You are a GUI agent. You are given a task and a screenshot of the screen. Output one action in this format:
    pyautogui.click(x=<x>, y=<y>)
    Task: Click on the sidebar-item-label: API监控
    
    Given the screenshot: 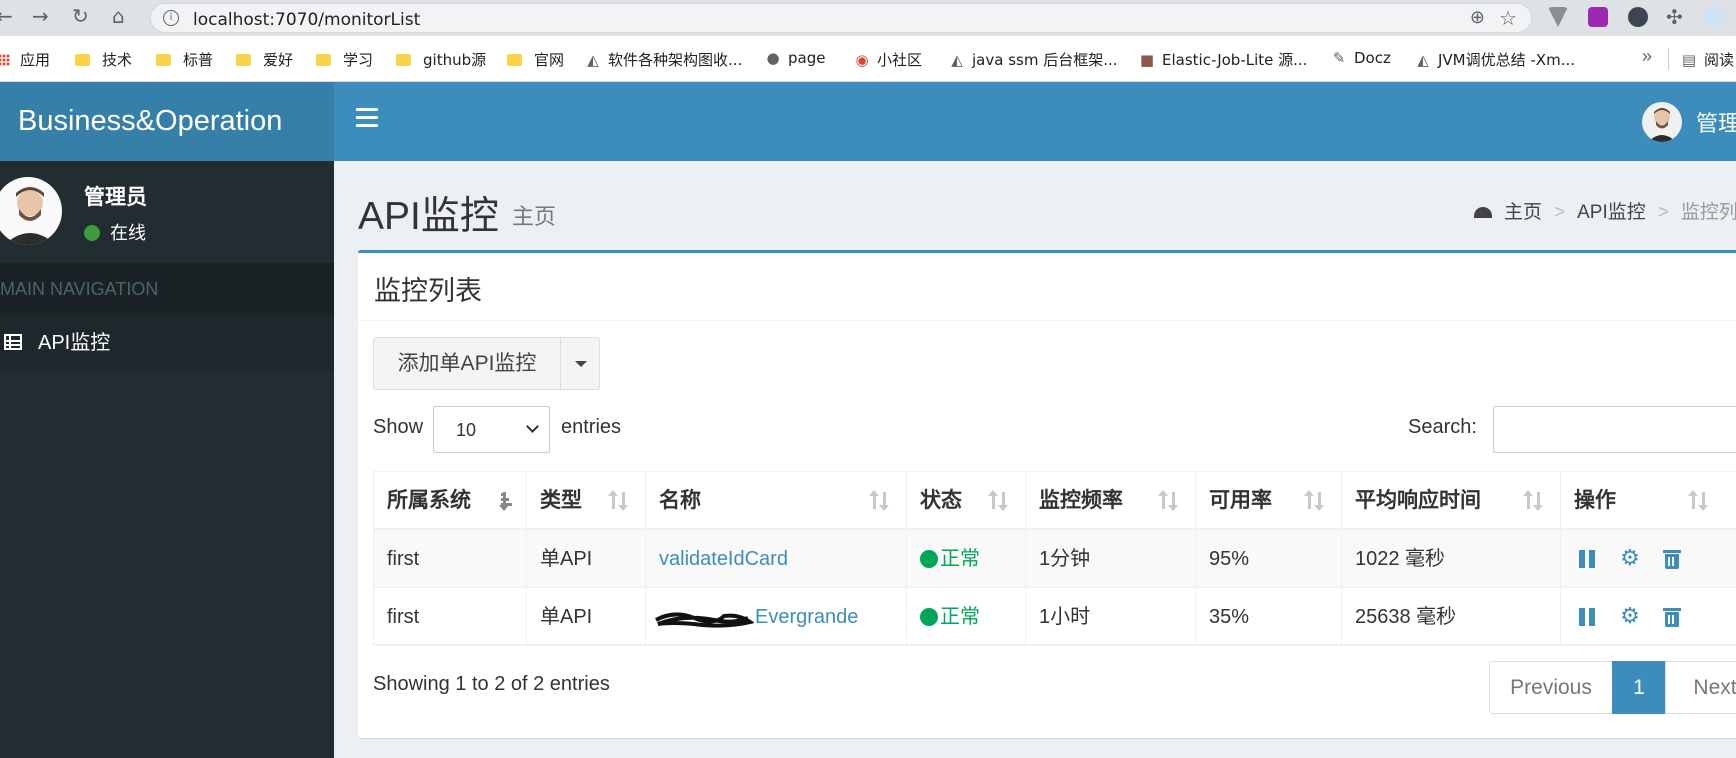 What is the action you would take?
    pyautogui.click(x=74, y=343)
    